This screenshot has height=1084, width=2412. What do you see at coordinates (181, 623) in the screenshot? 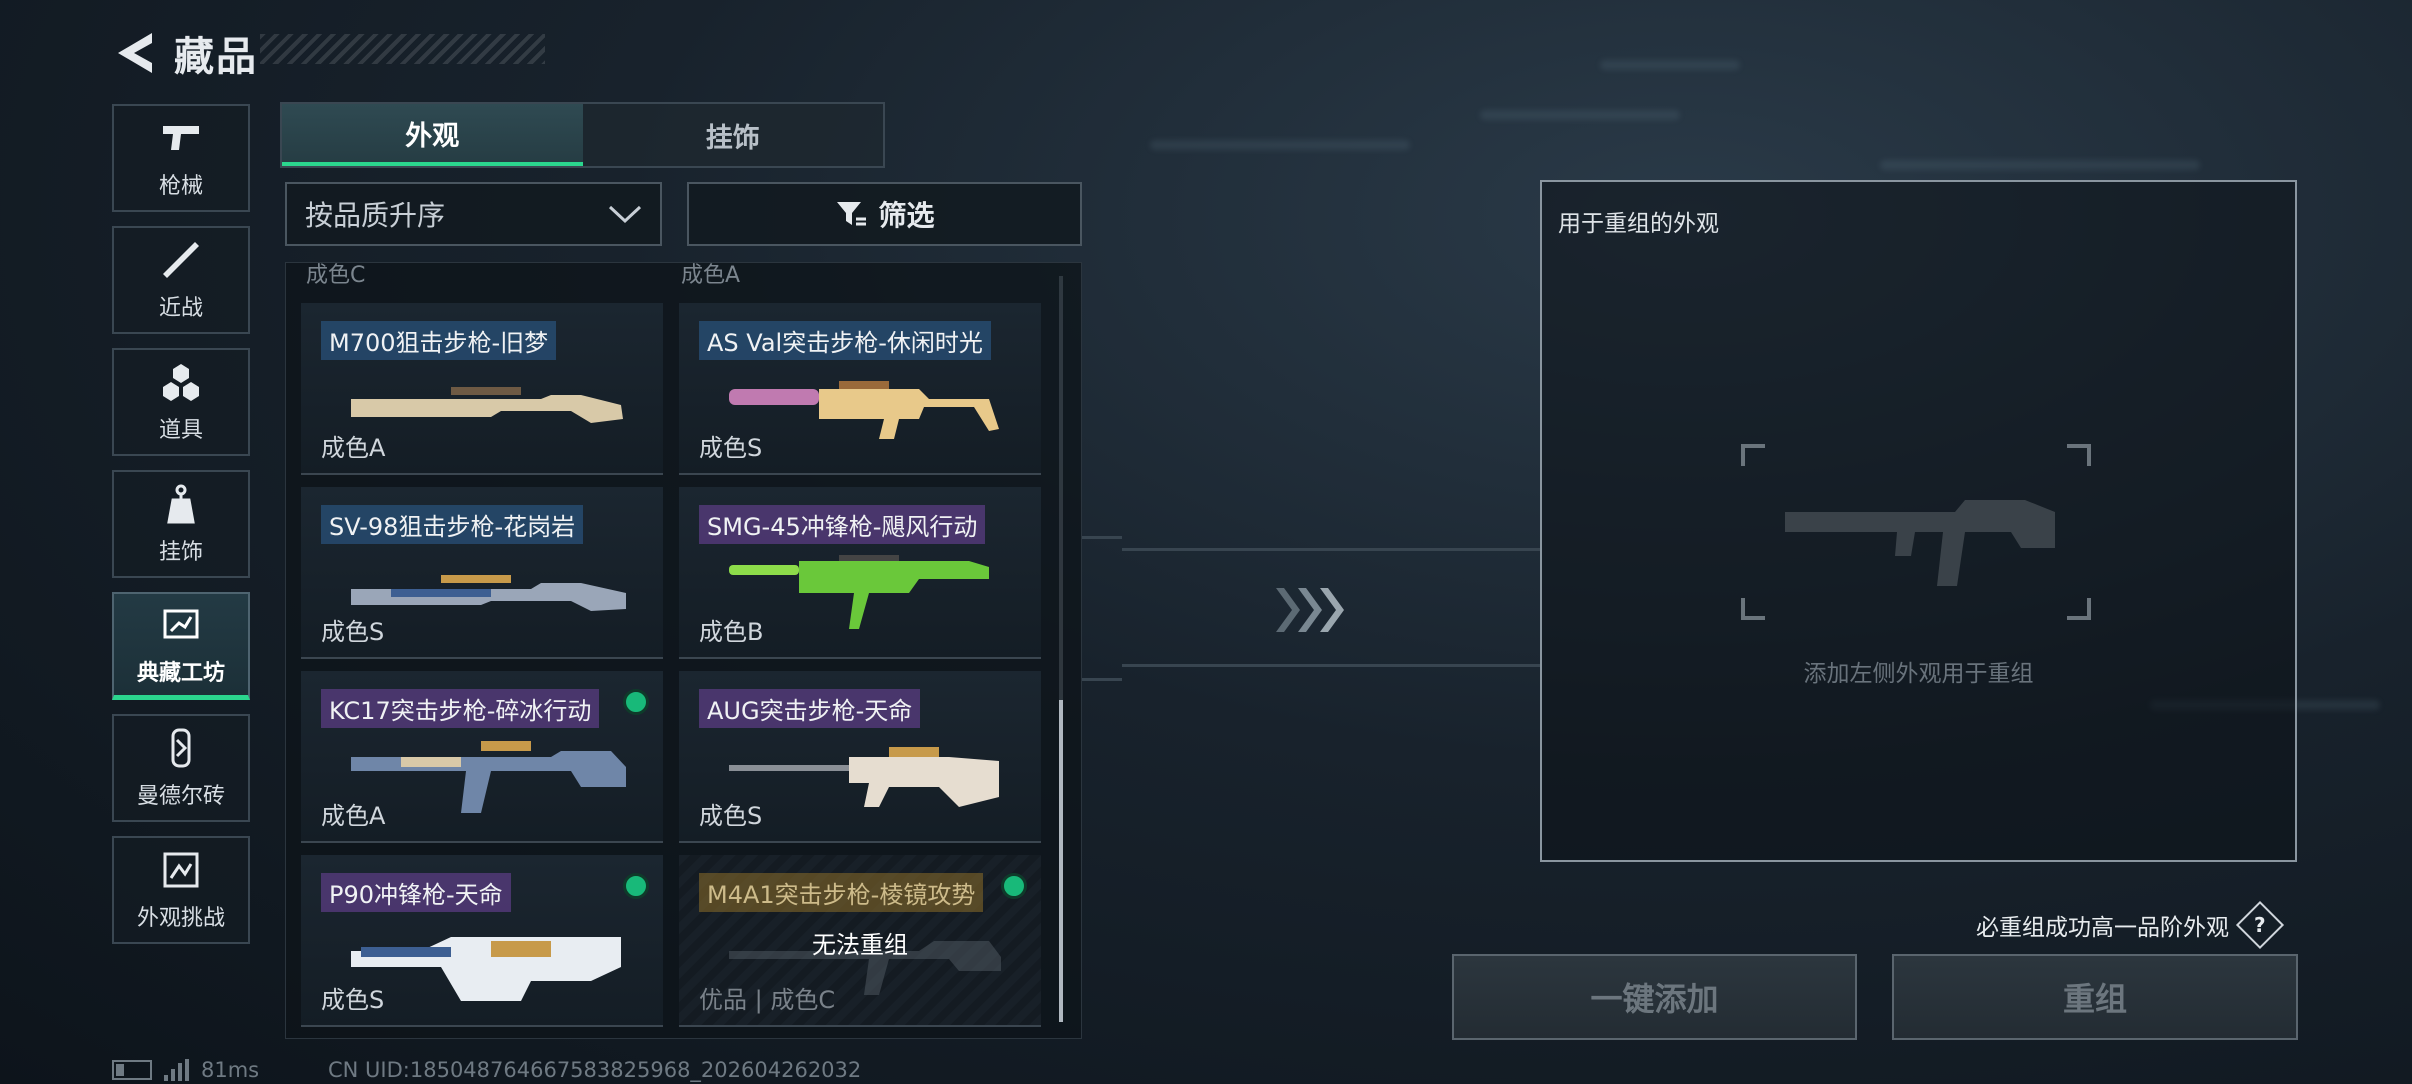
I see `workshop-icon` at bounding box center [181, 623].